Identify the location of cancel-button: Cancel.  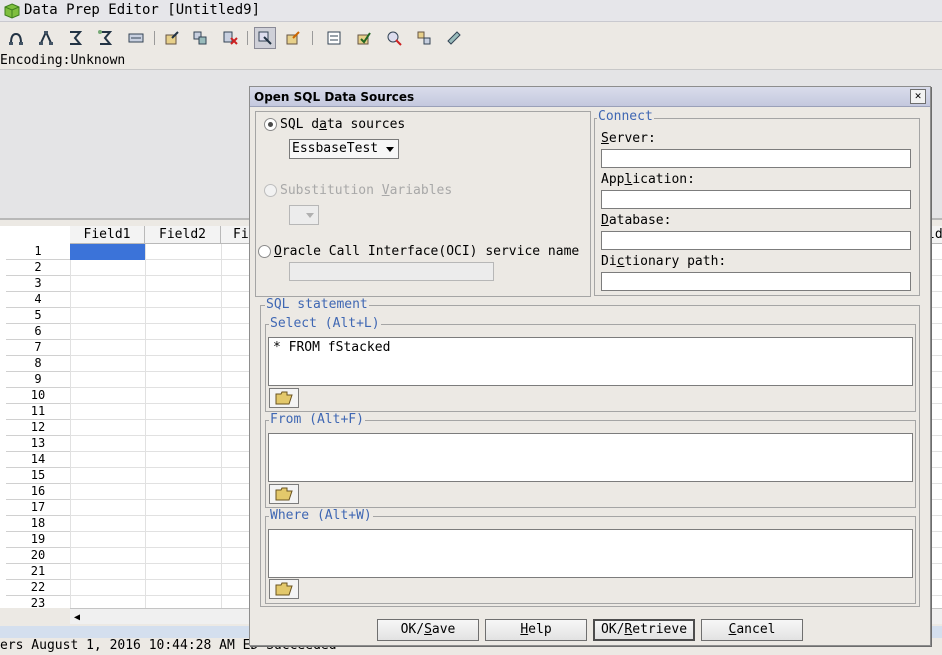
(752, 630).